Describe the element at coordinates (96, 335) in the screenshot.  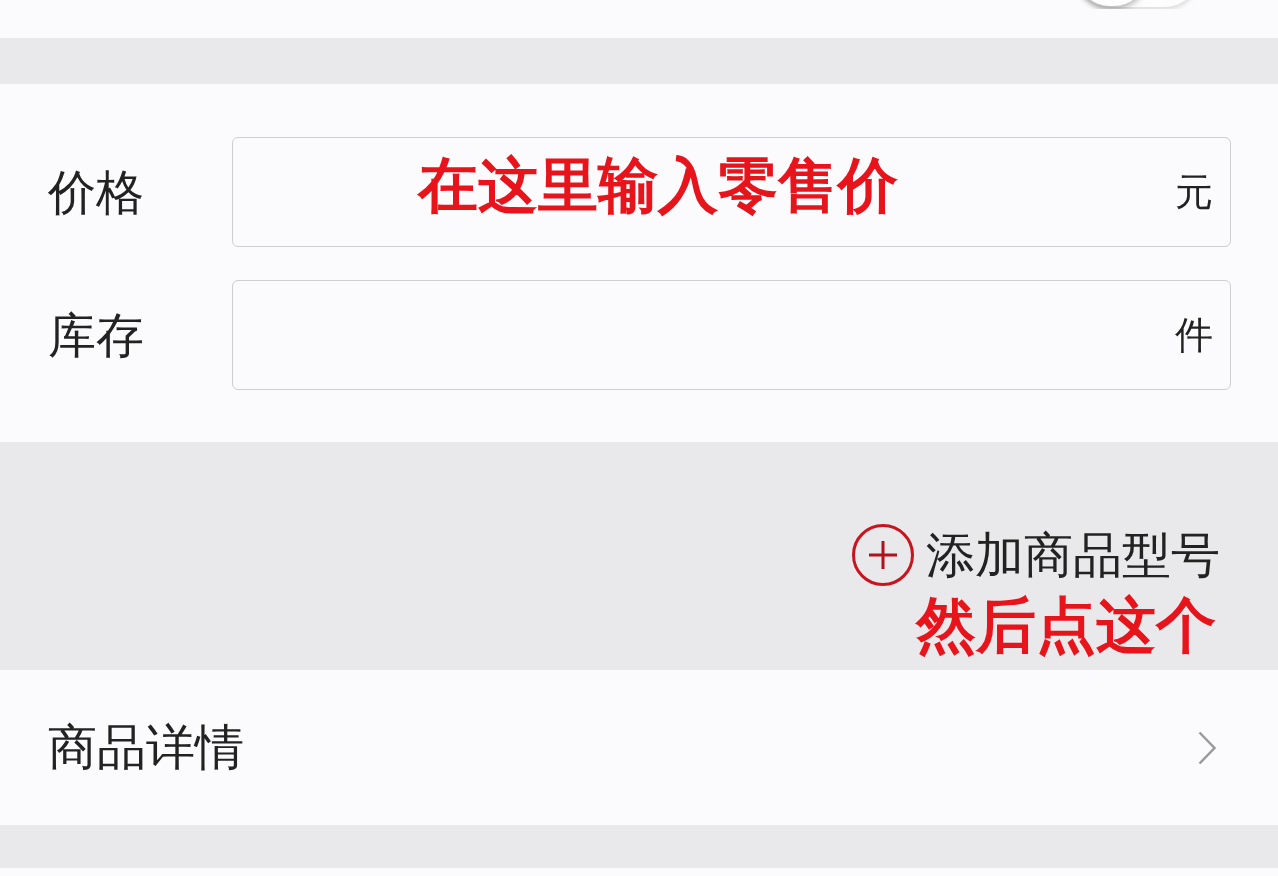
I see `field-label: 库存` at that location.